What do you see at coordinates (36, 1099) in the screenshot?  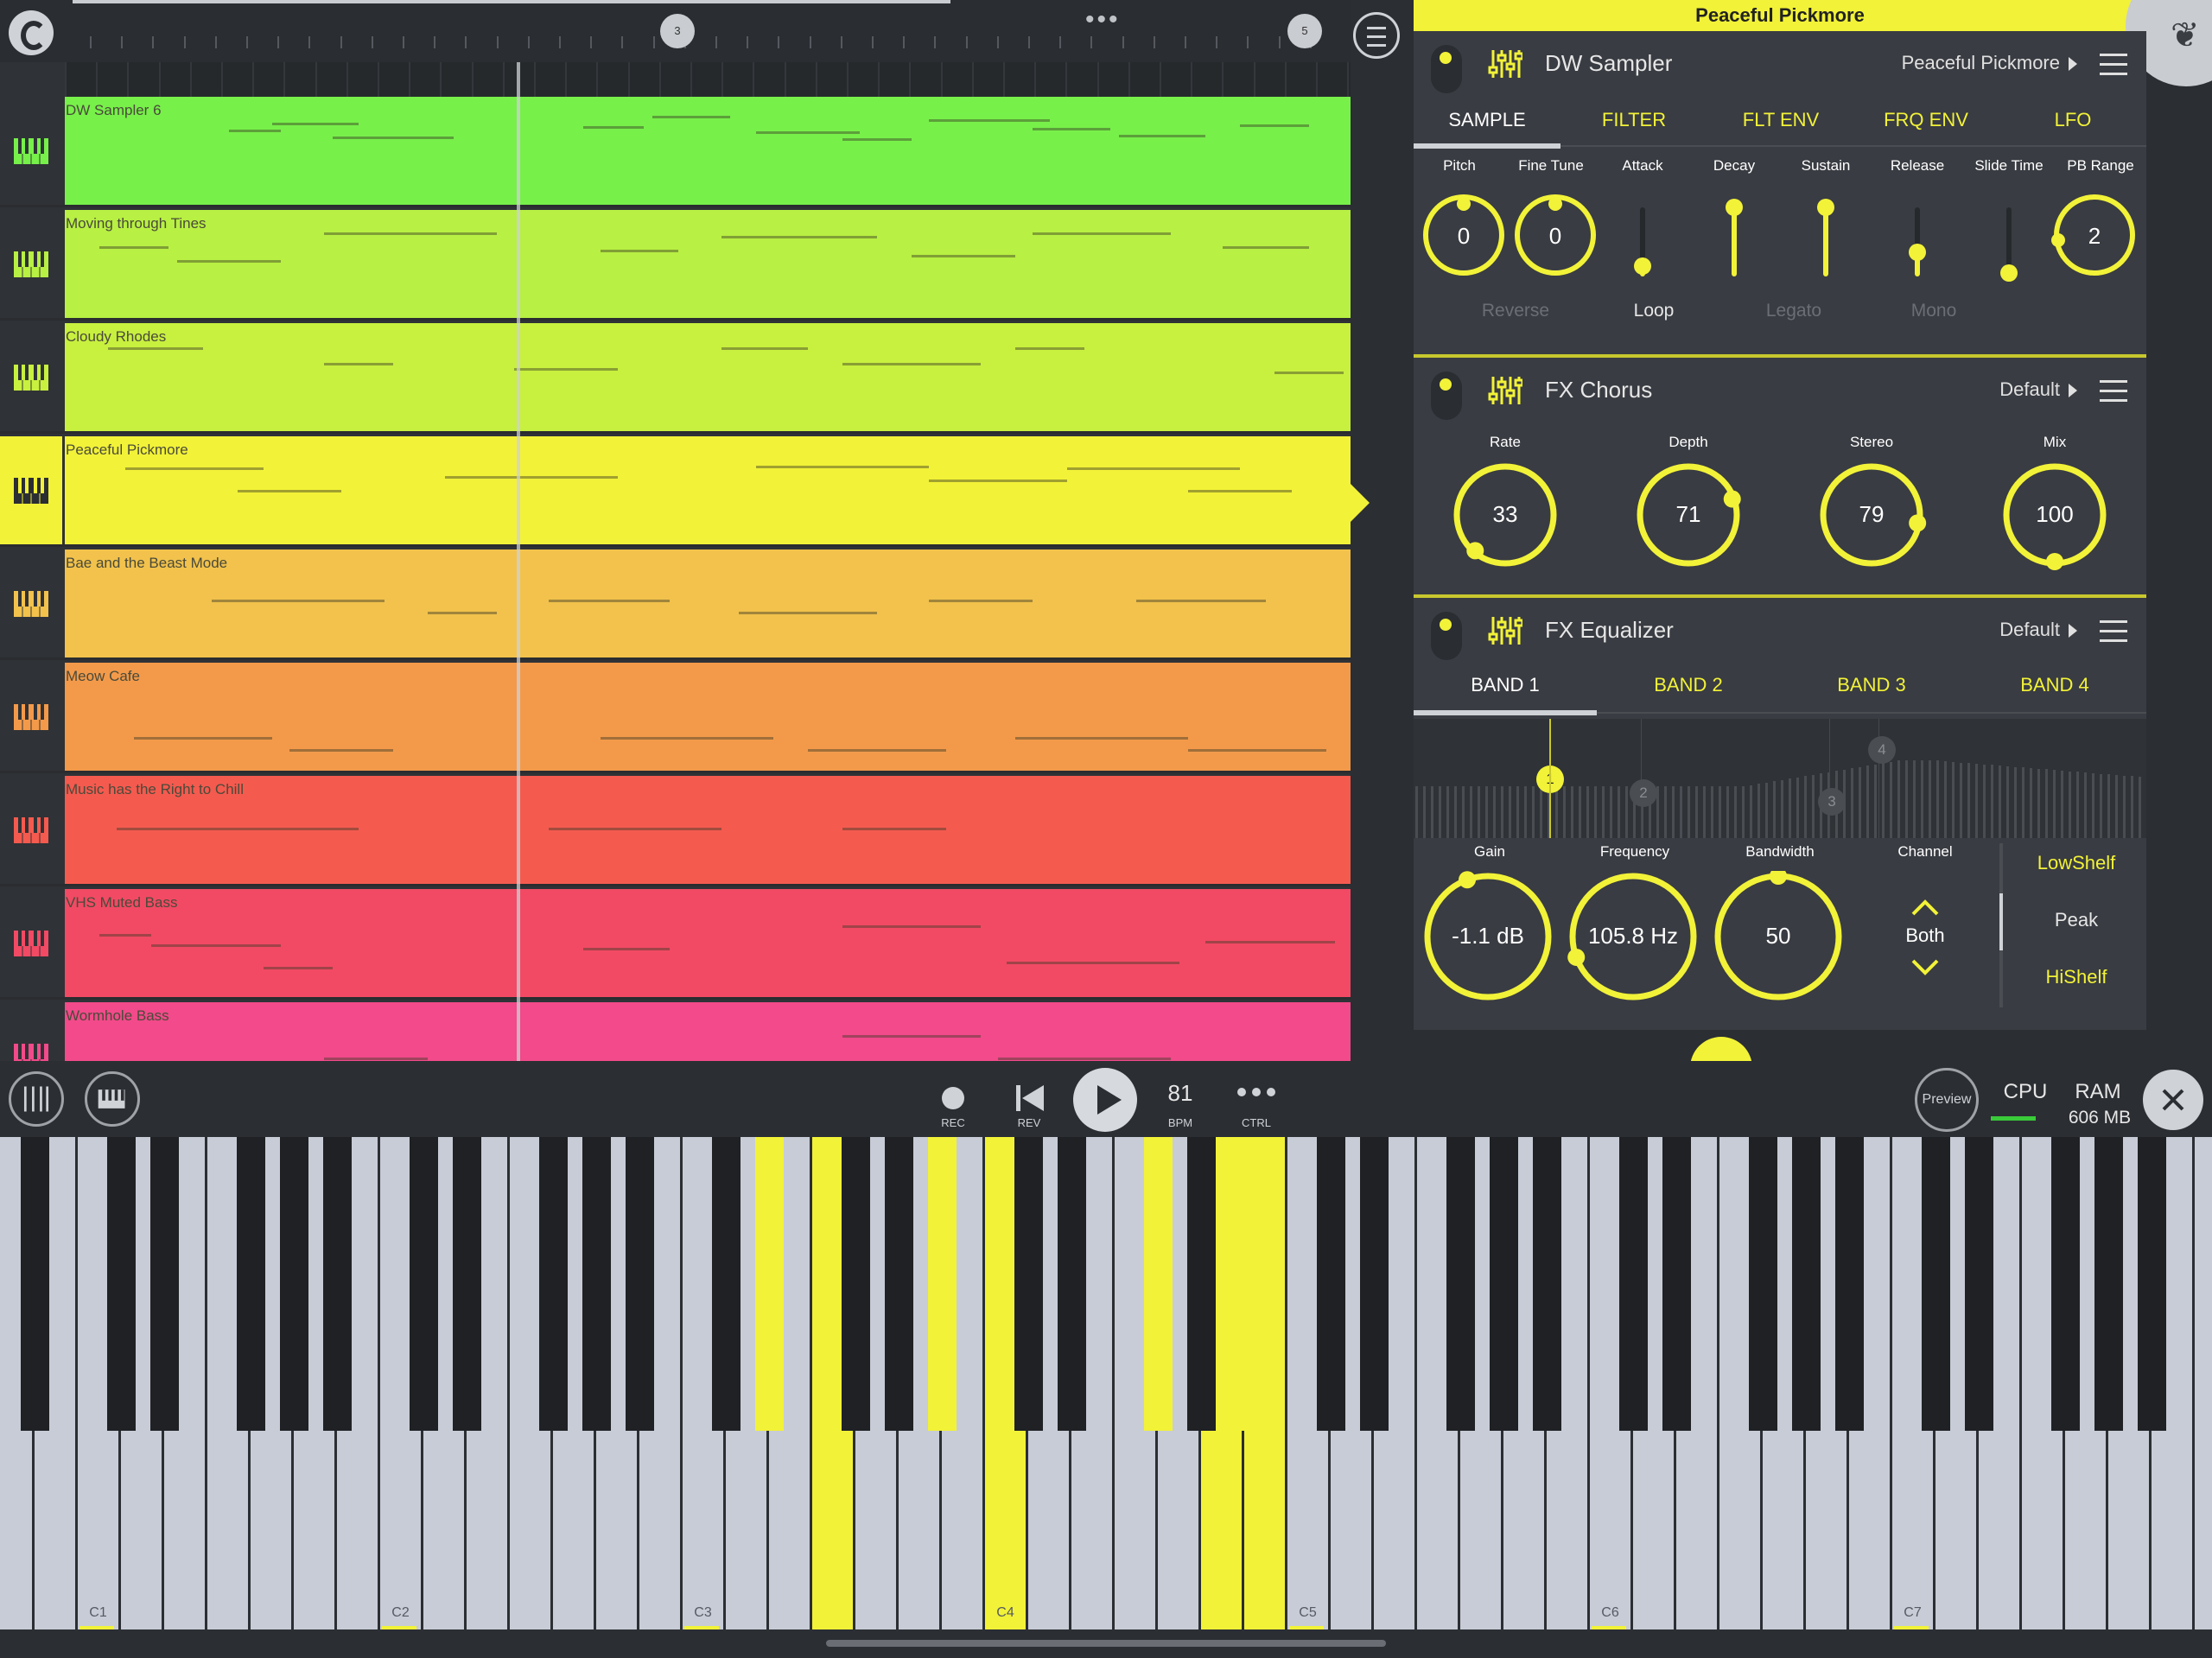 I see `mixer-view-button` at bounding box center [36, 1099].